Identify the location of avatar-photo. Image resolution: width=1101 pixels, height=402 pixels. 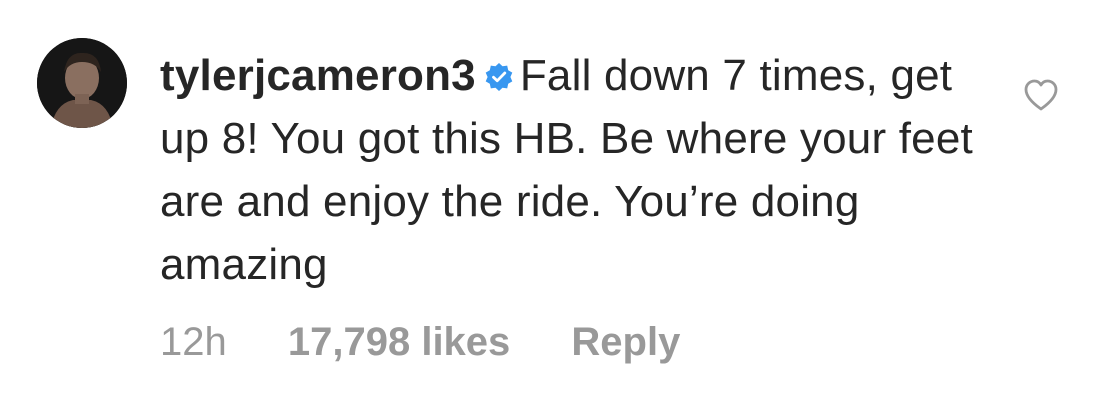
(82, 83).